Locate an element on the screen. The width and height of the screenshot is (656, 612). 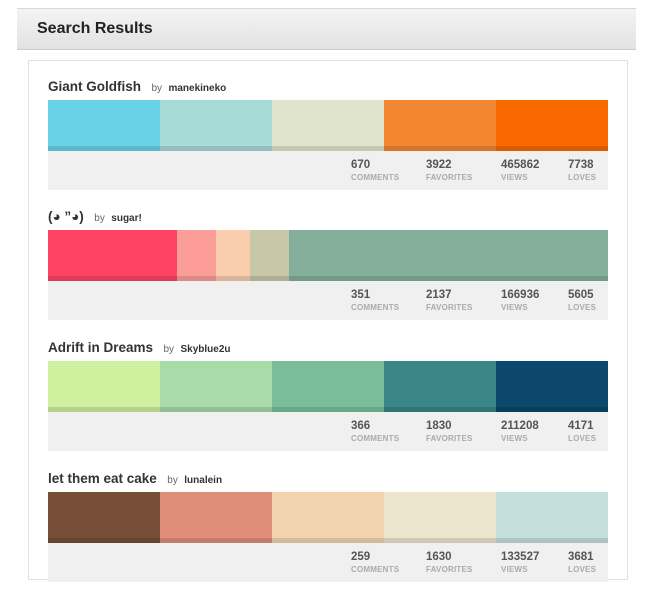
palette-title-row: let them eat cake by lunalein is located at coordinates (135, 481).